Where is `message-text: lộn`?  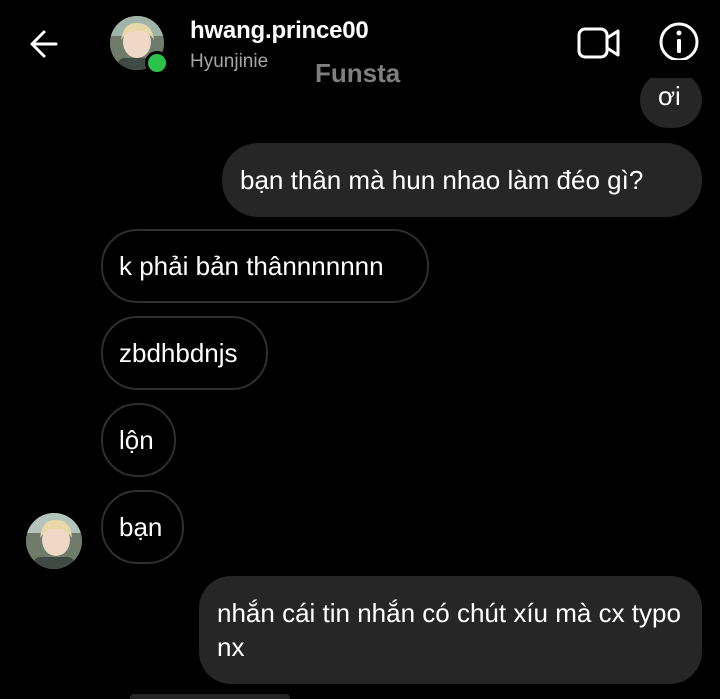 message-text: lộn is located at coordinates (136, 440).